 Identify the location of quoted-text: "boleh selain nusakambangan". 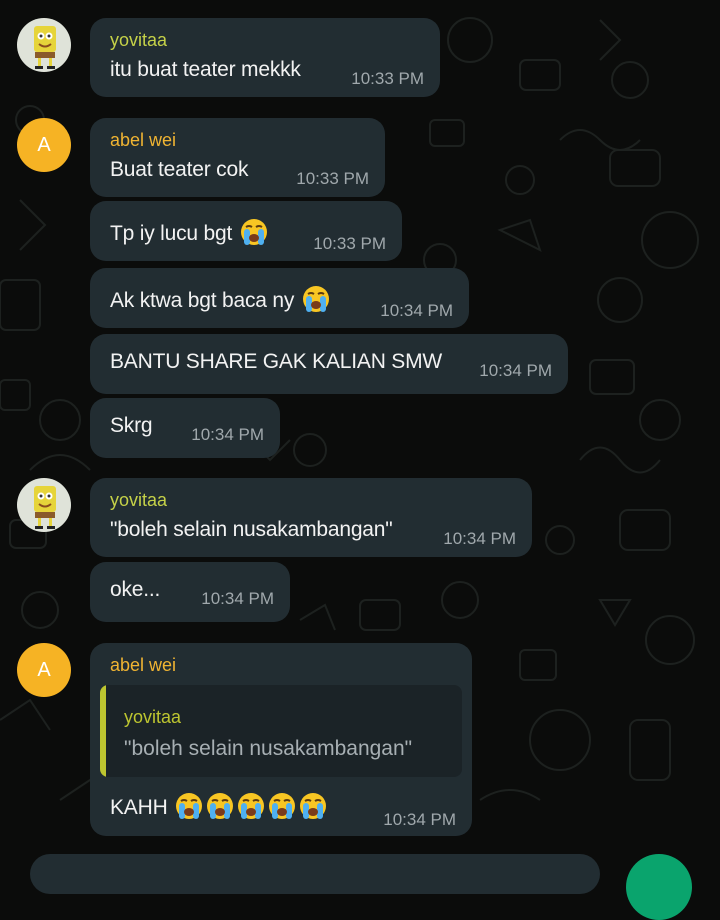
(268, 748).